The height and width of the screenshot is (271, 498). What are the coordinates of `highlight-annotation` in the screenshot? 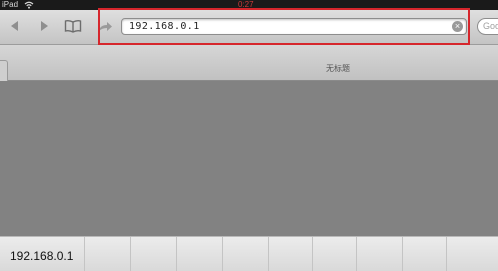 It's located at (284, 26).